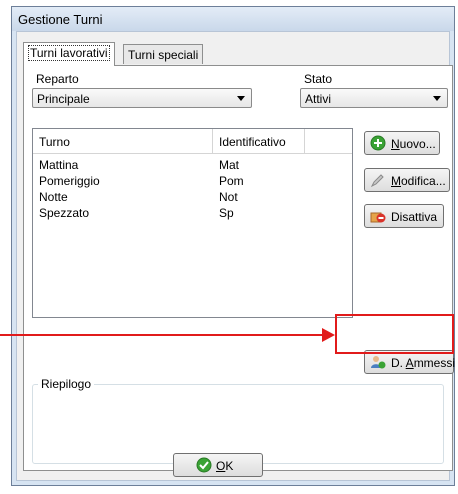  Describe the element at coordinates (53, 197) in the screenshot. I see `turno-cell: Notte` at that location.